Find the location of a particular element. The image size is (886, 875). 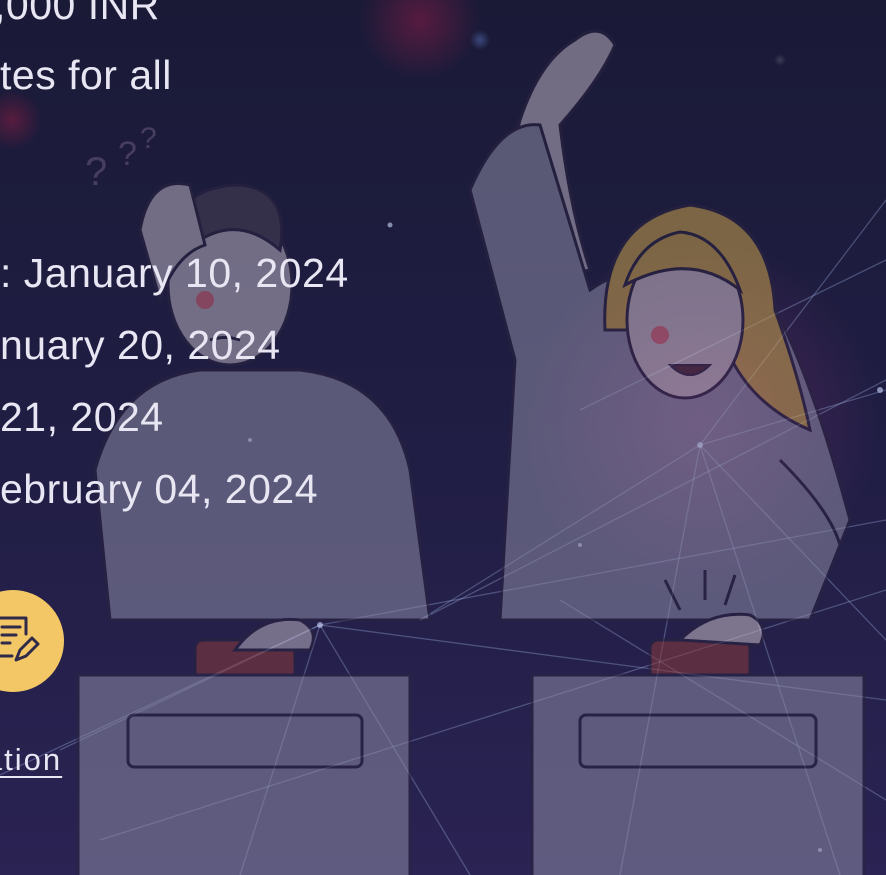

registration-link: tration is located at coordinates (31, 760).